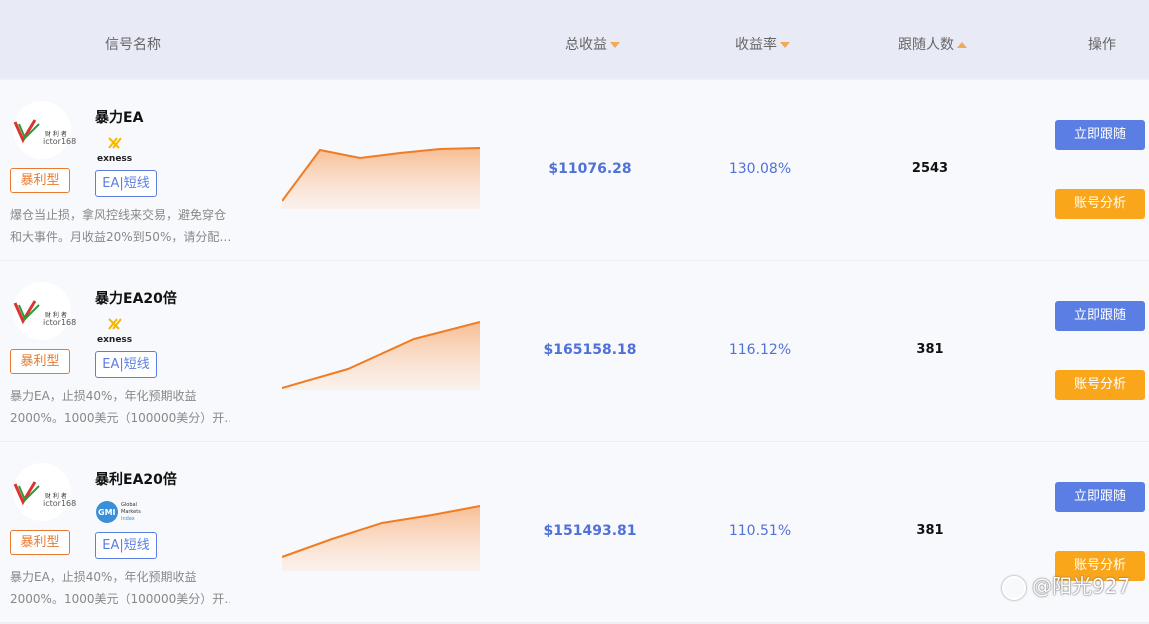 This screenshot has width=1149, height=624. Describe the element at coordinates (760, 169) in the screenshot. I see `profit-rate: 130.08%` at that location.